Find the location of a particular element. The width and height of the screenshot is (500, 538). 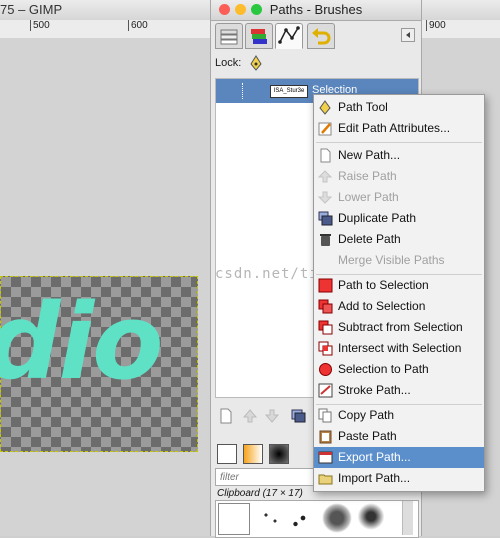

menu-item-add-to-selection: Add to Selection is located at coordinates (399, 306).